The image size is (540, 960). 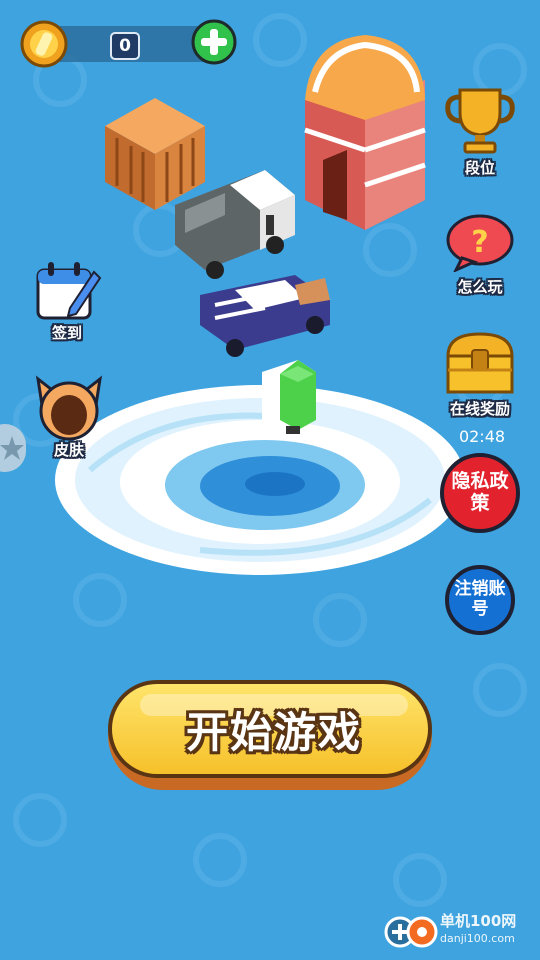 I want to click on calendar-pencil-icon, so click(x=69, y=291).